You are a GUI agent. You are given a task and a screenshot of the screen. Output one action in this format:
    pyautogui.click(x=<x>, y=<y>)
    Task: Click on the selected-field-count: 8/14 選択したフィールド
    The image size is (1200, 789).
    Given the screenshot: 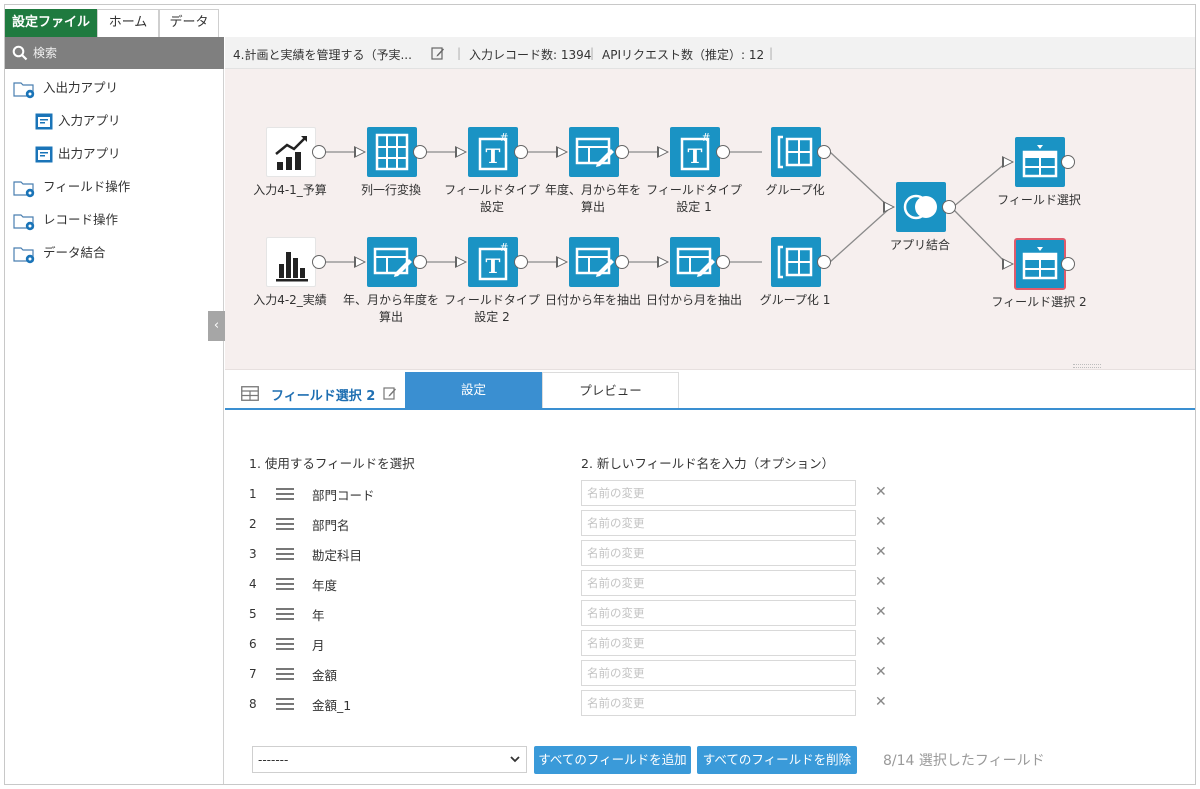 What is the action you would take?
    pyautogui.click(x=964, y=761)
    